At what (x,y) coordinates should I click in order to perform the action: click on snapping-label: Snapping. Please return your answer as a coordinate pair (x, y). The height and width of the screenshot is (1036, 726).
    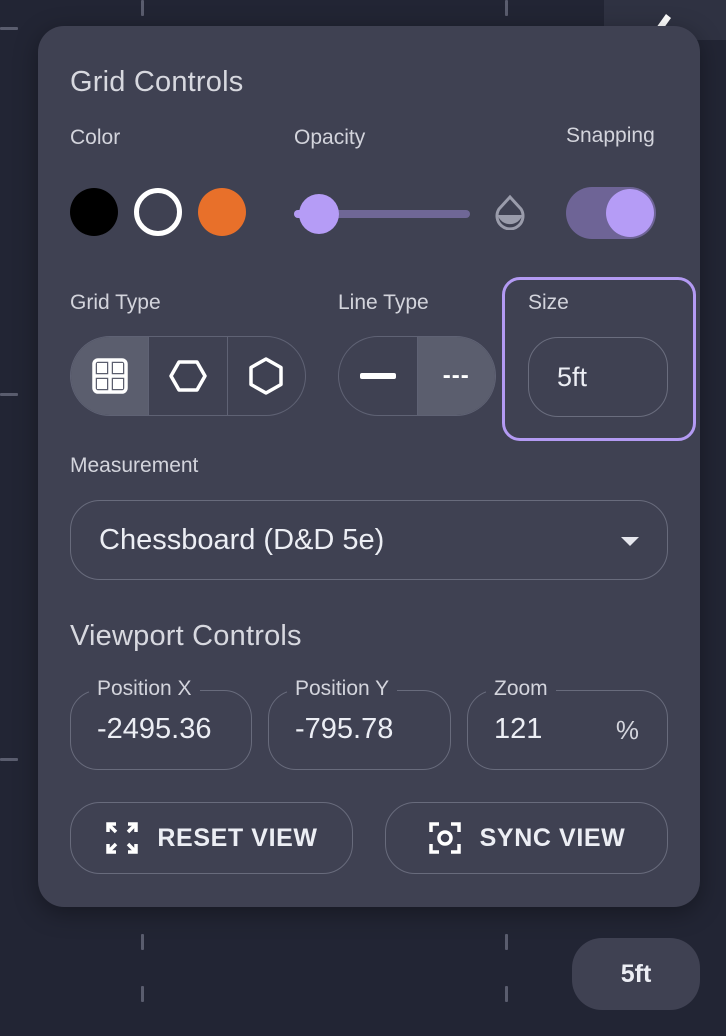
    Looking at the image, I should click on (610, 135).